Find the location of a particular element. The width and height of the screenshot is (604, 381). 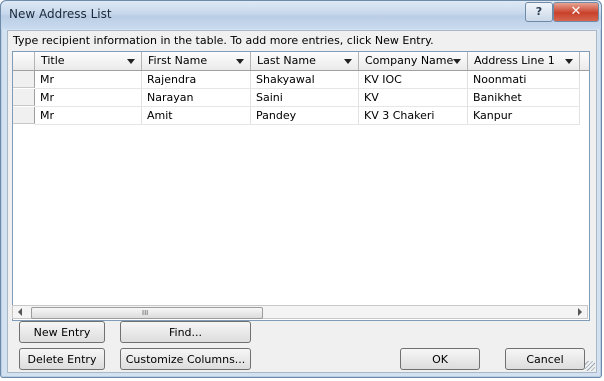

column-header-company-name: Company Name is located at coordinates (413, 61).